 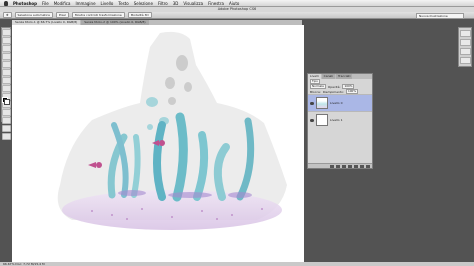 I want to click on fill-label: Riempimento:, so click(x=333, y=91).